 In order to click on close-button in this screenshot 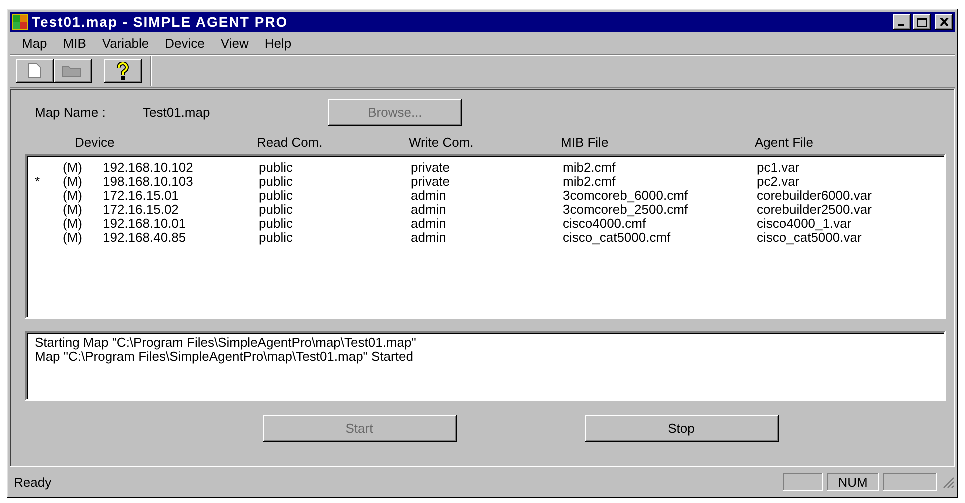, I will do `click(944, 22)`.